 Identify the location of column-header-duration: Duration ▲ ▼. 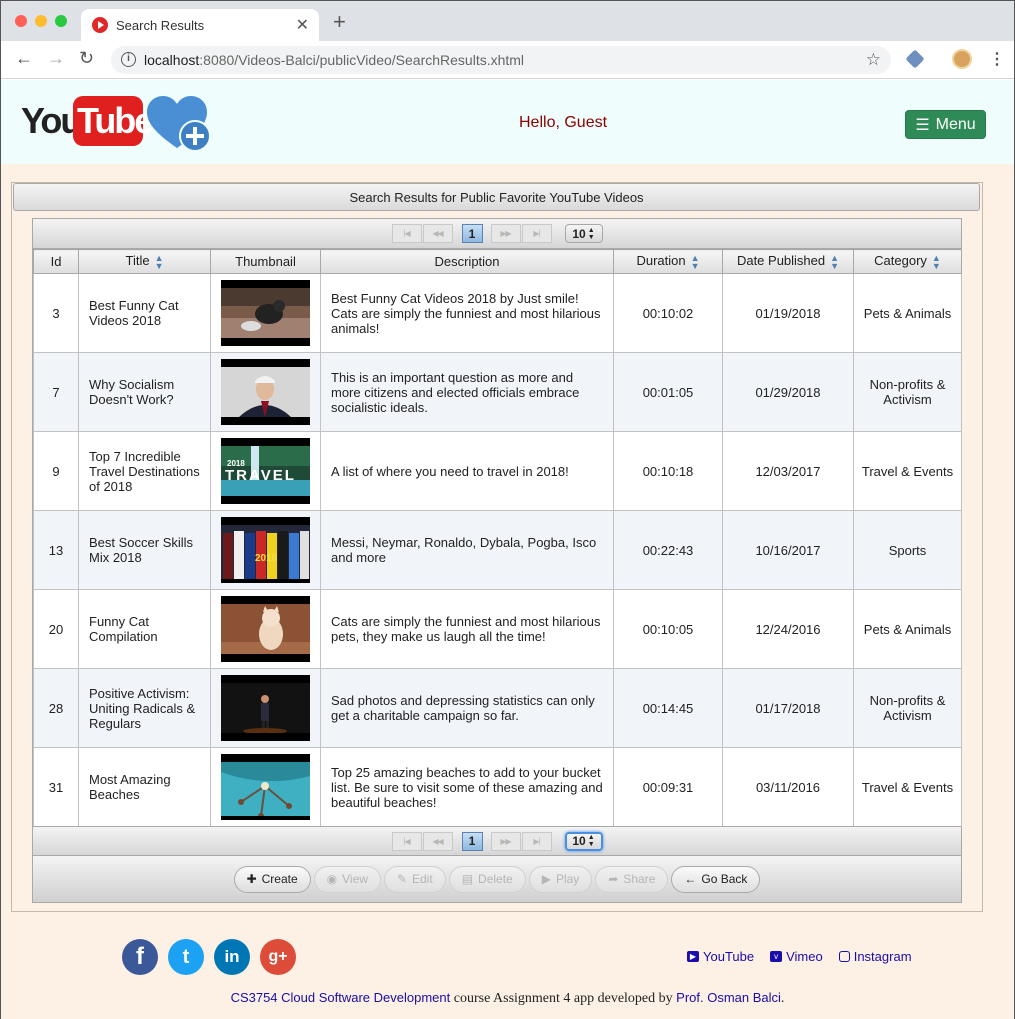
(668, 261).